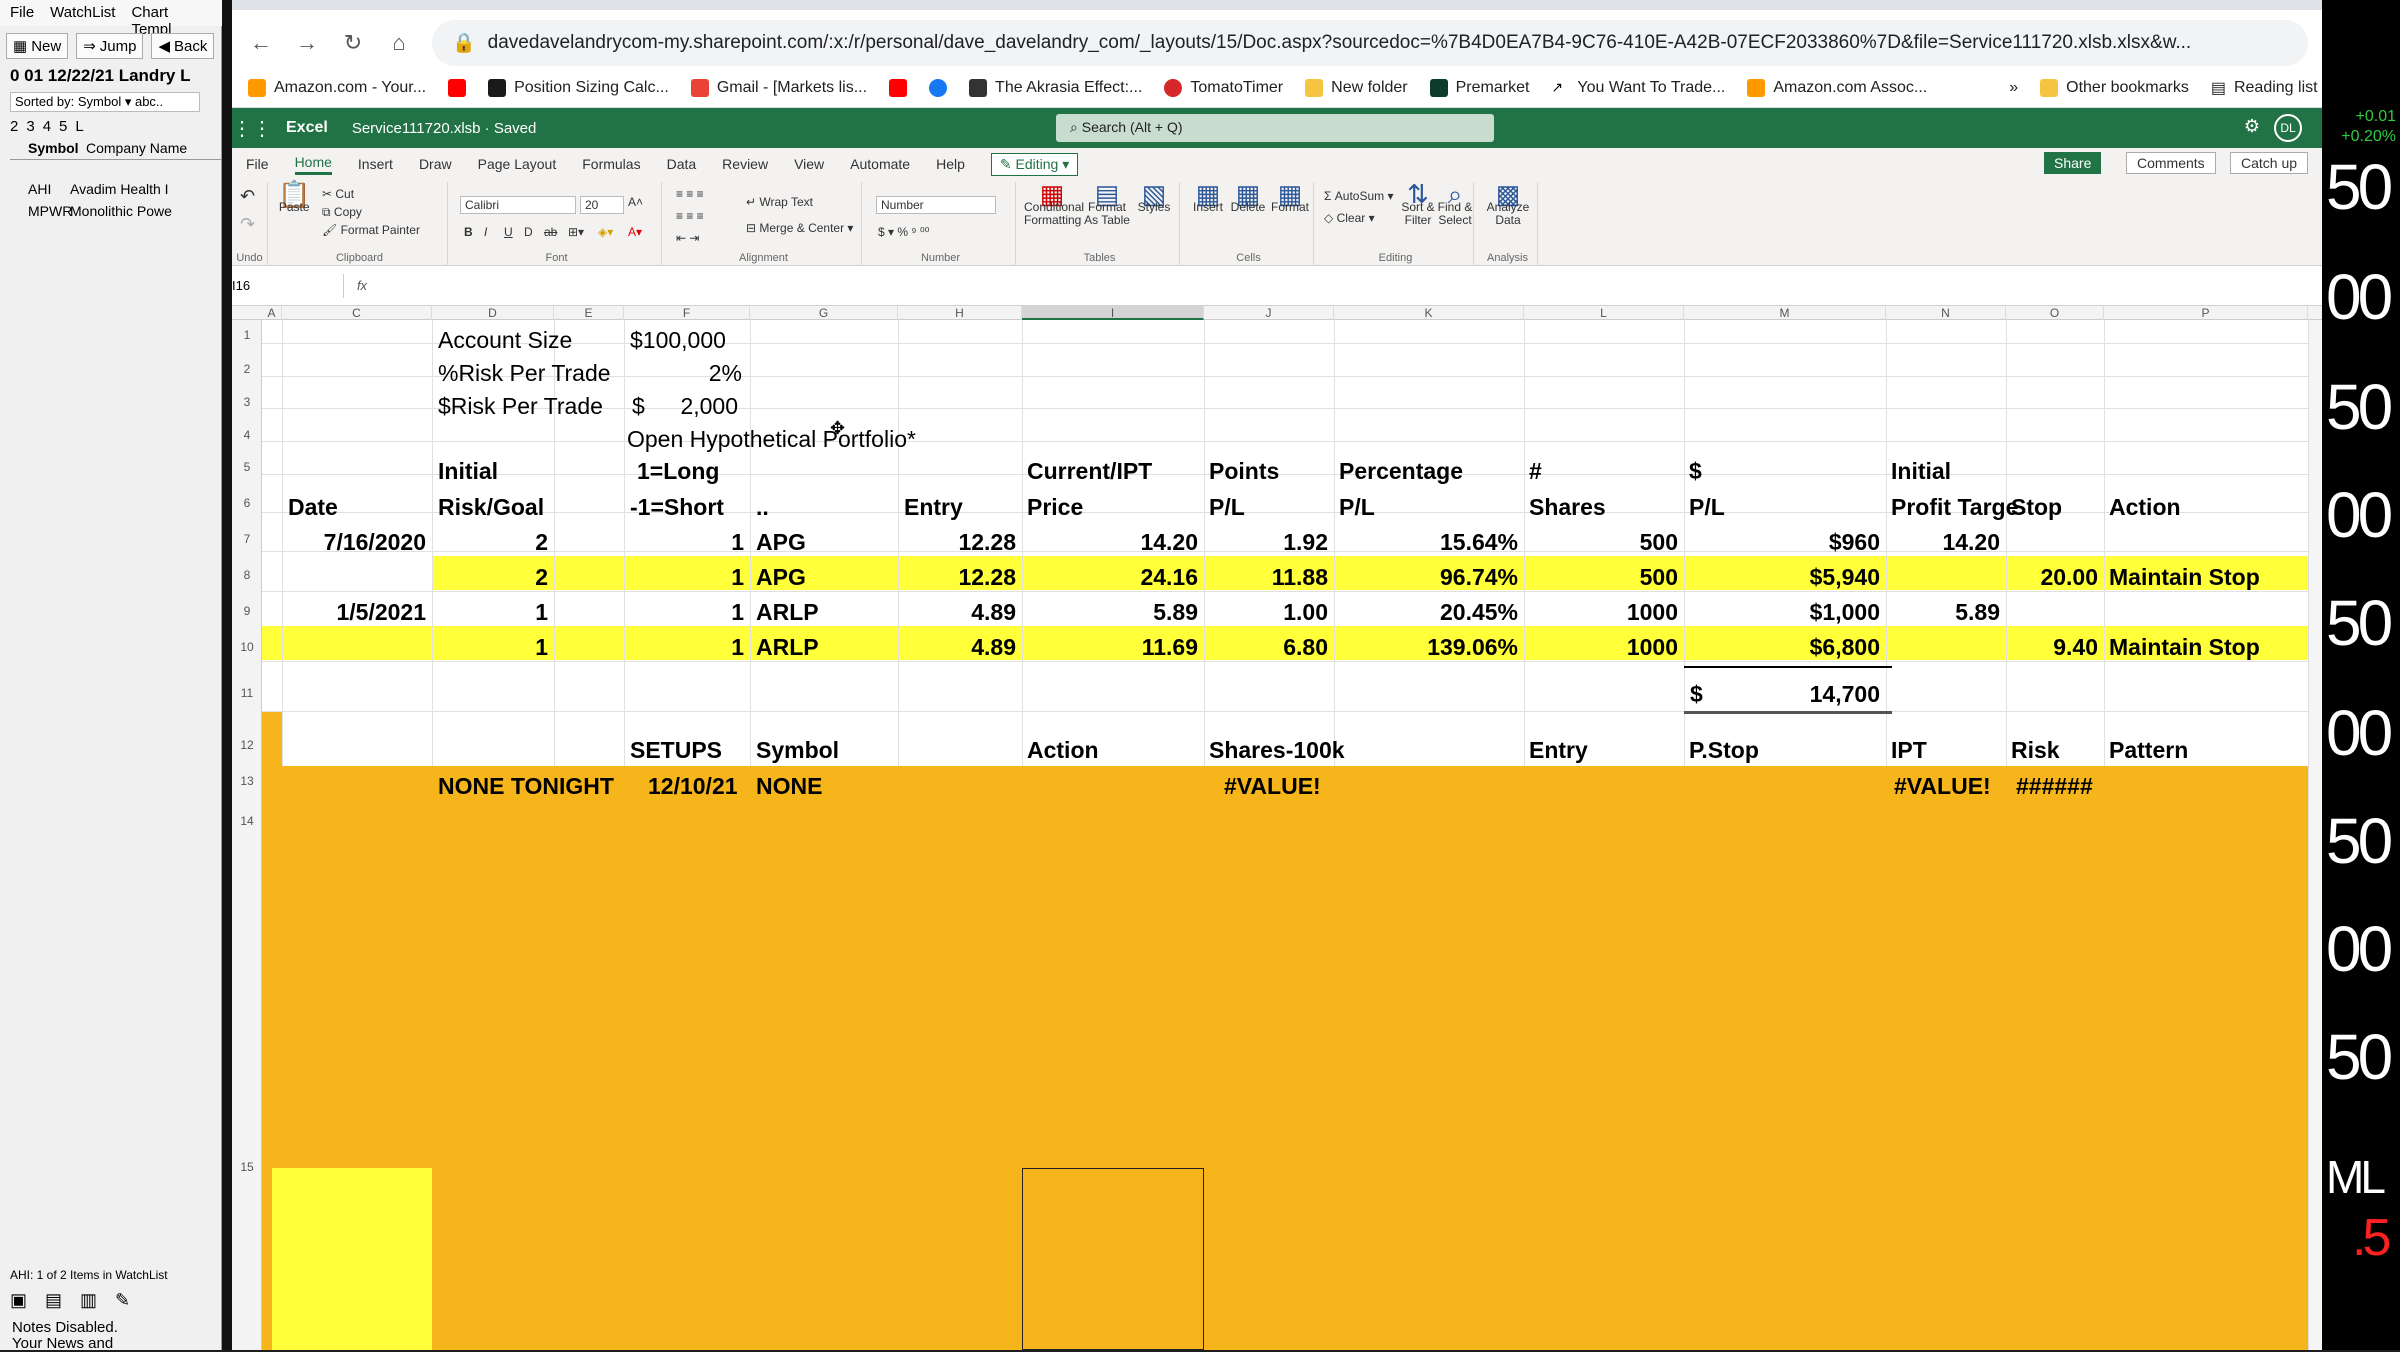  What do you see at coordinates (635, 202) in the screenshot?
I see `grow-font-icon: A˄` at bounding box center [635, 202].